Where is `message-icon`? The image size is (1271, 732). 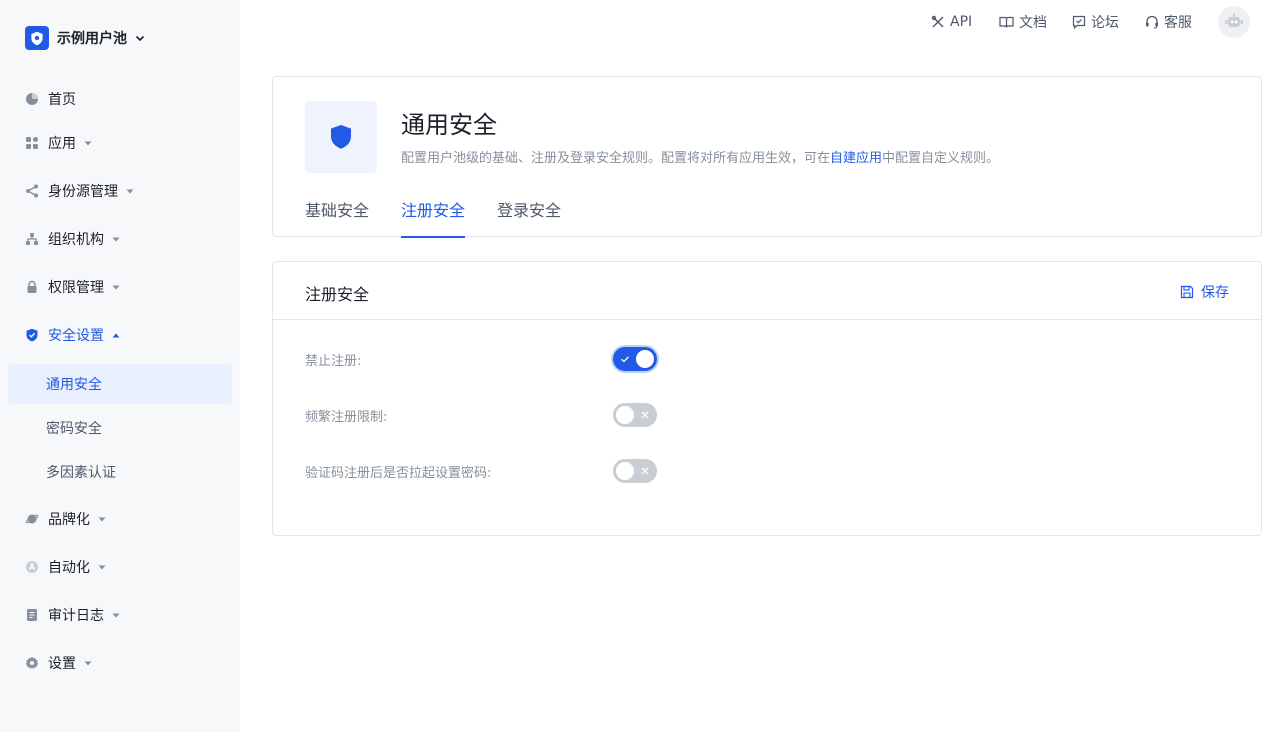
message-icon is located at coordinates (1079, 22).